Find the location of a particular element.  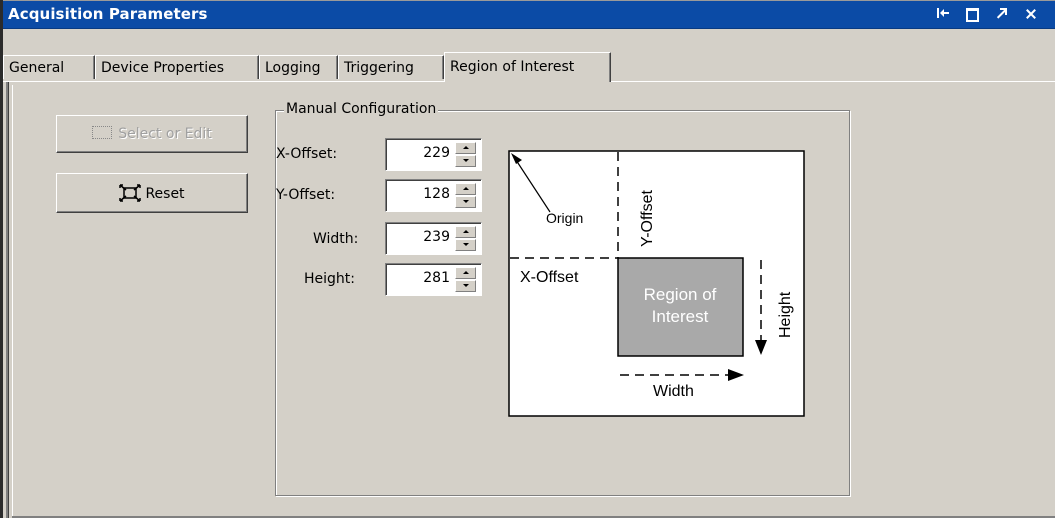

height-diagram-label: Height is located at coordinates (785, 314).